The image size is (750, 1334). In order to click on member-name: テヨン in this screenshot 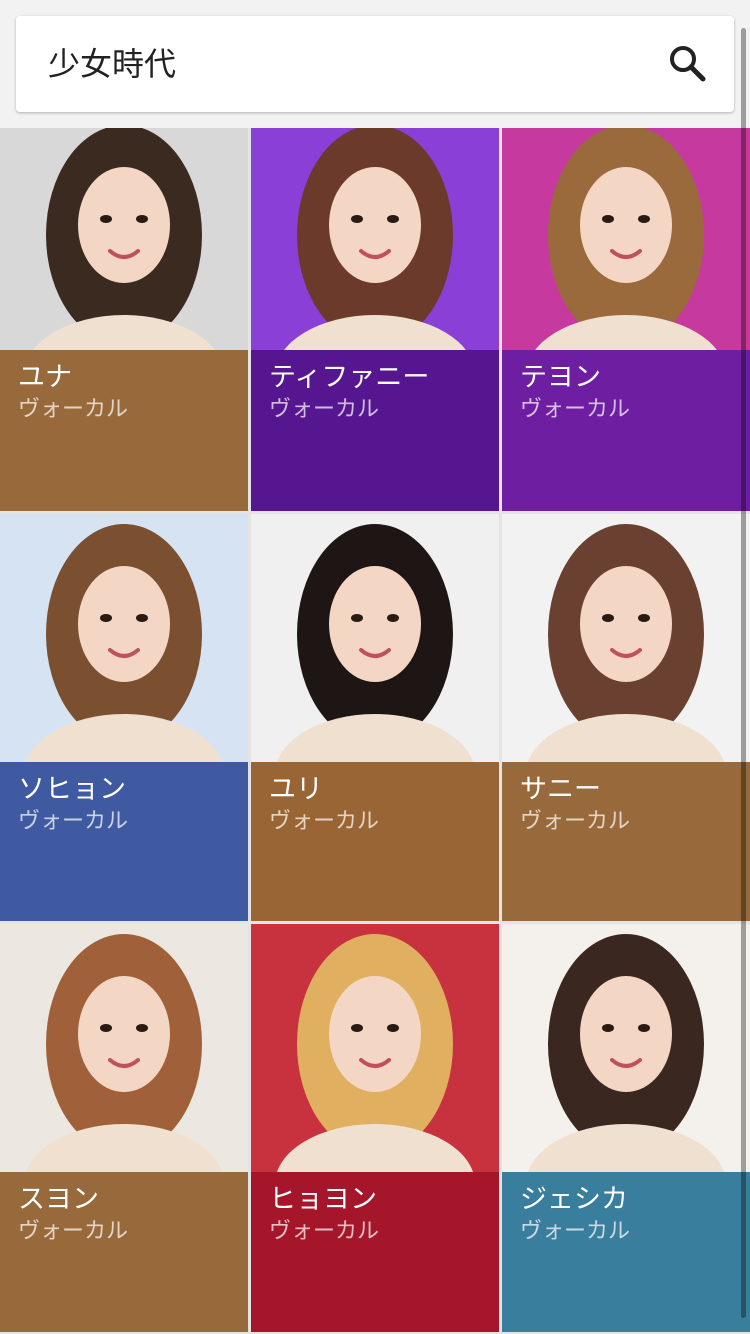, I will do `click(560, 377)`.